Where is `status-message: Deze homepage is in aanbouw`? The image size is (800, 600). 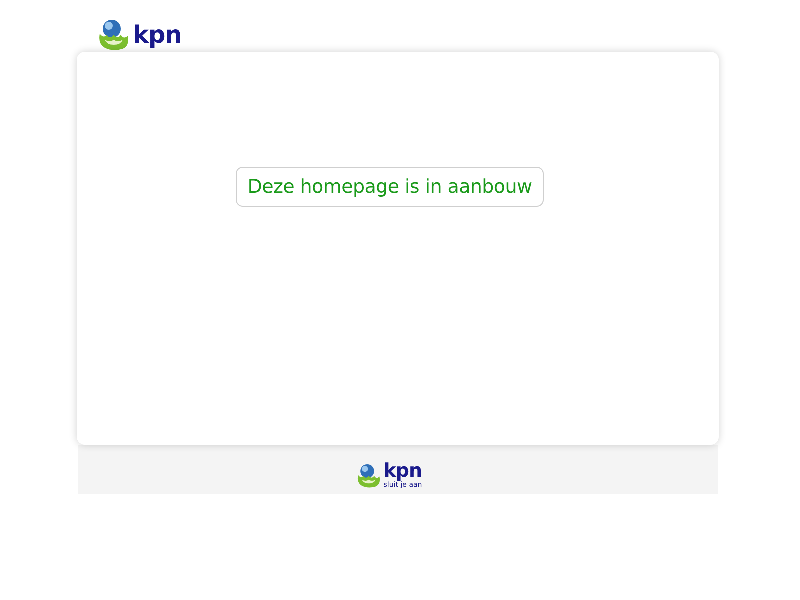 status-message: Deze homepage is in aanbouw is located at coordinates (390, 187).